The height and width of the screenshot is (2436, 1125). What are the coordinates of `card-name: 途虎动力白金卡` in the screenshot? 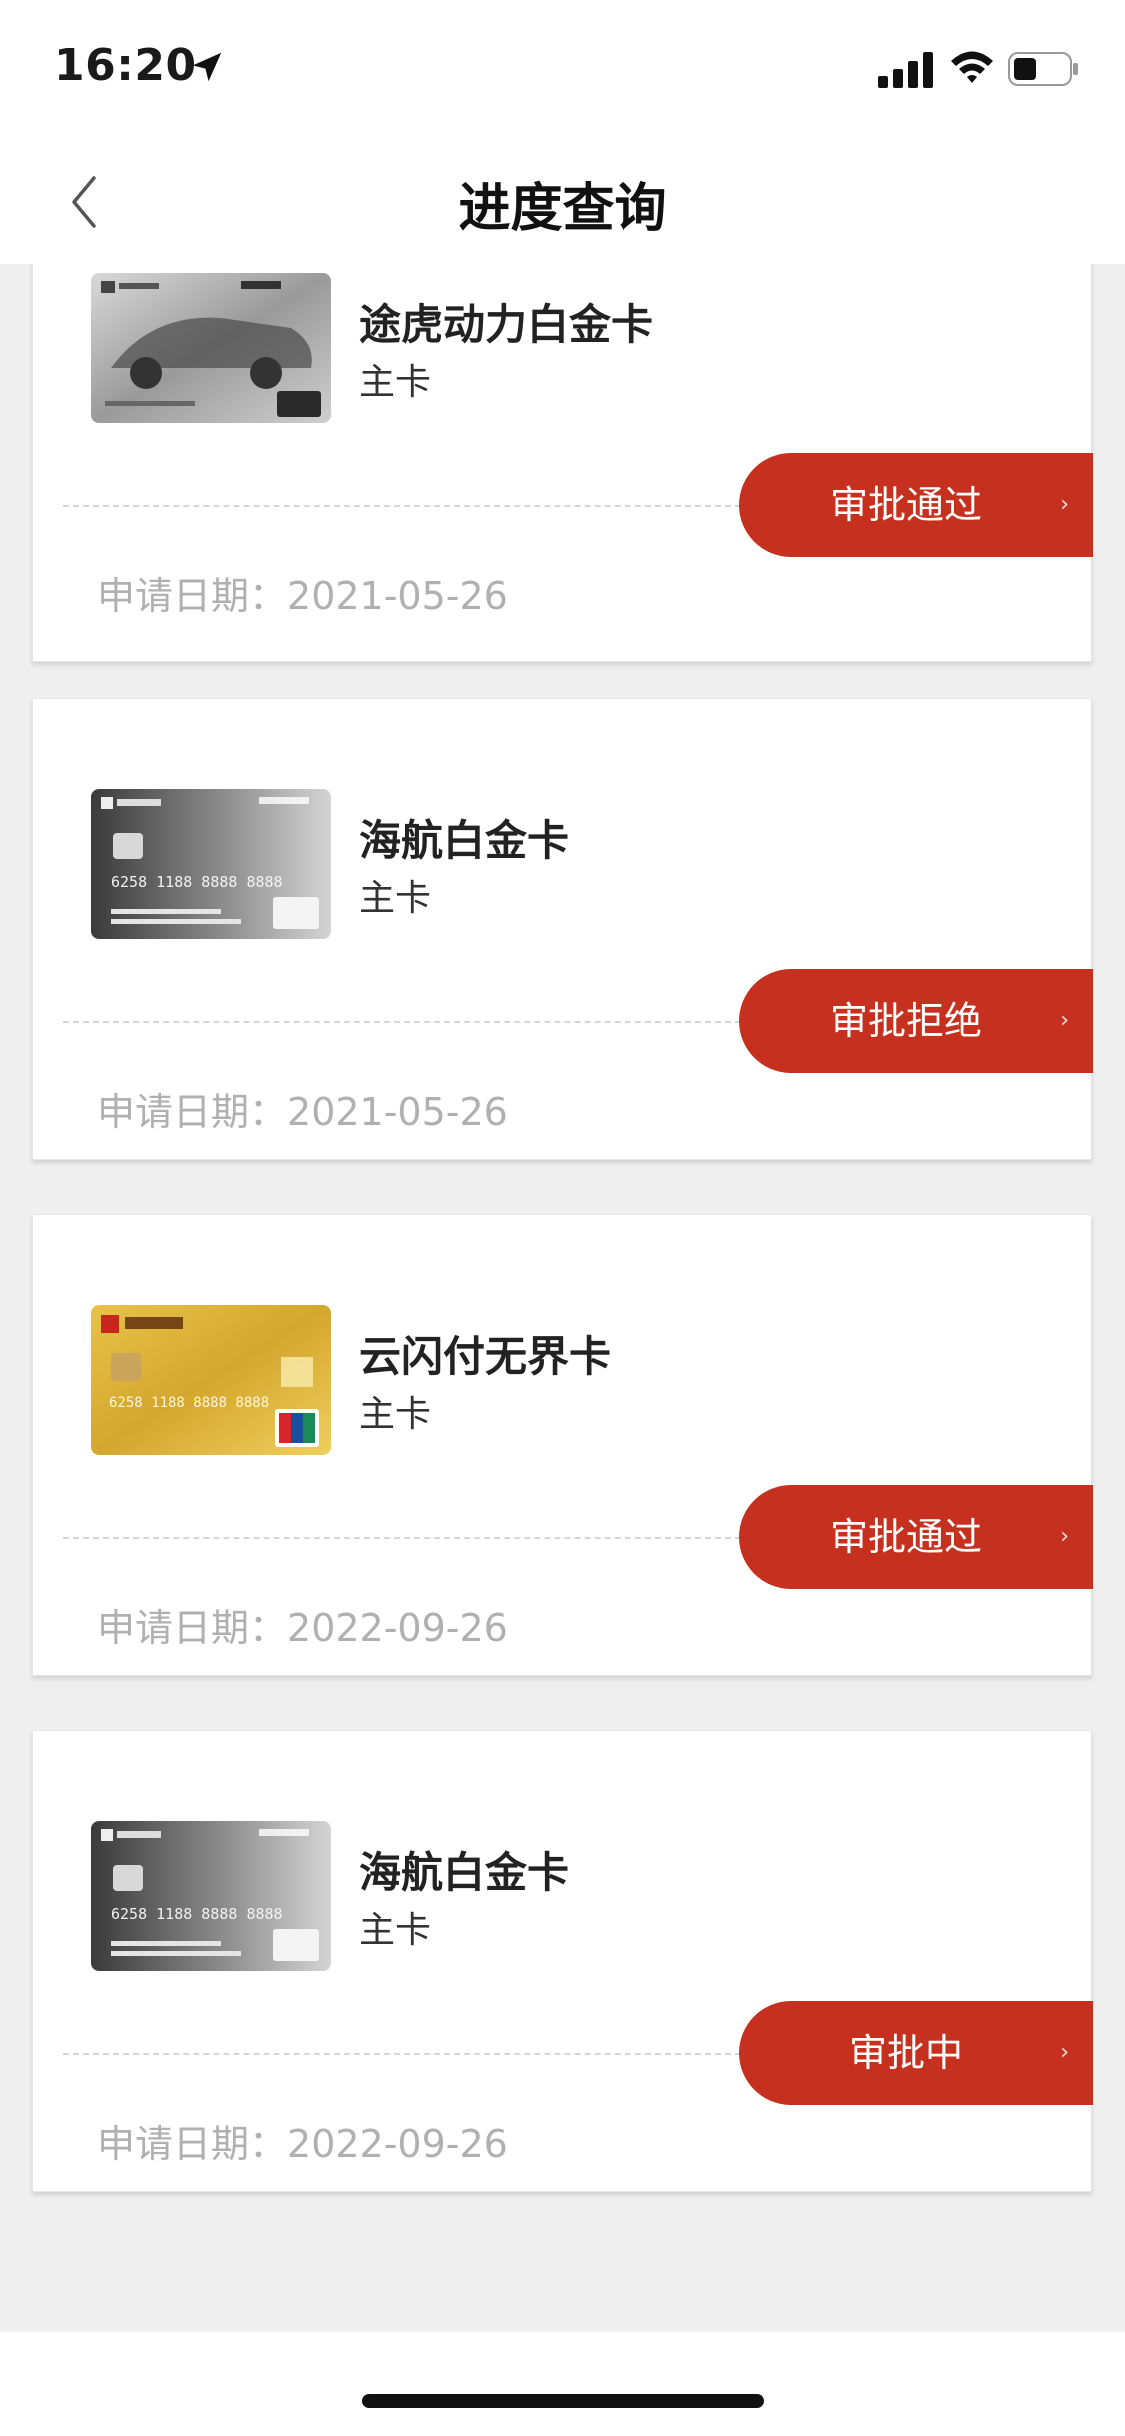 It's located at (506, 324).